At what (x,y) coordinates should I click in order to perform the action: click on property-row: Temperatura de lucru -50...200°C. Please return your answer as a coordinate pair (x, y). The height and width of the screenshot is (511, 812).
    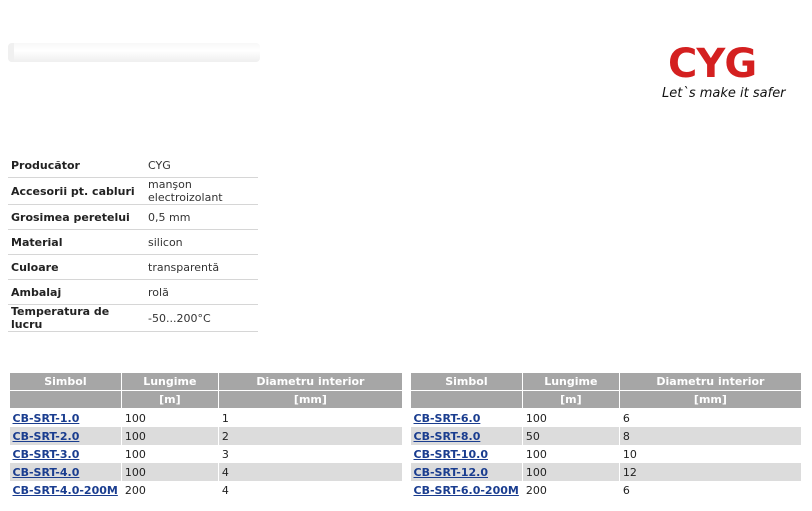
    Looking at the image, I should click on (133, 318).